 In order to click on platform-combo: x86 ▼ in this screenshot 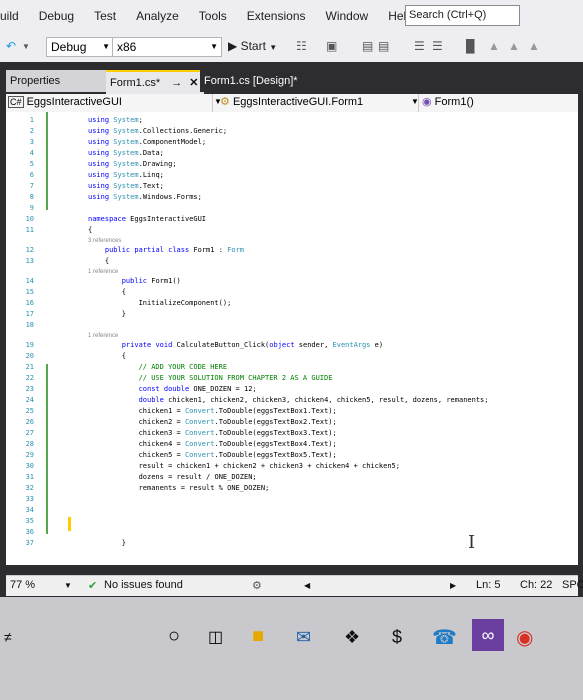, I will do `click(167, 47)`.